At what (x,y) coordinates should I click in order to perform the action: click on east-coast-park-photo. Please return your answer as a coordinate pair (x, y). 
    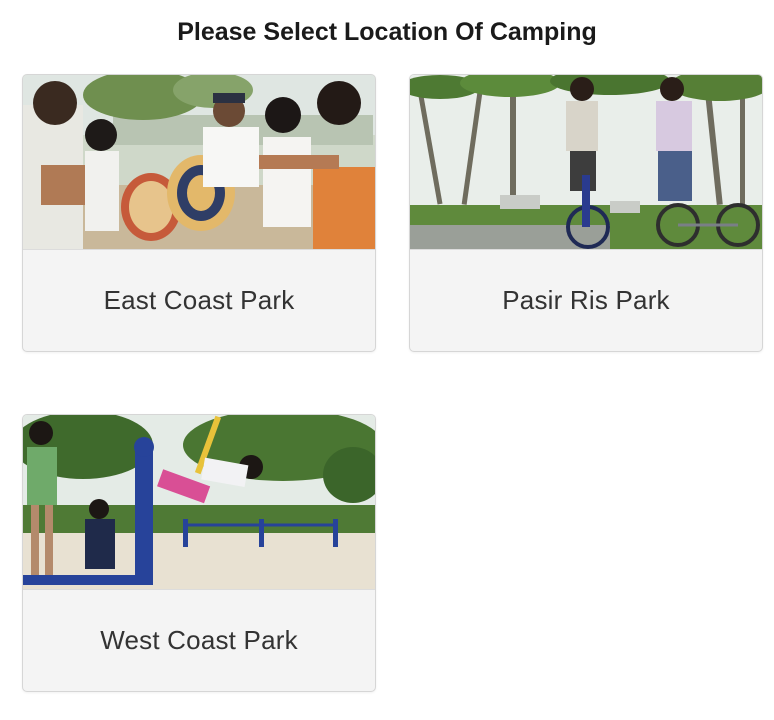
    Looking at the image, I should click on (199, 162).